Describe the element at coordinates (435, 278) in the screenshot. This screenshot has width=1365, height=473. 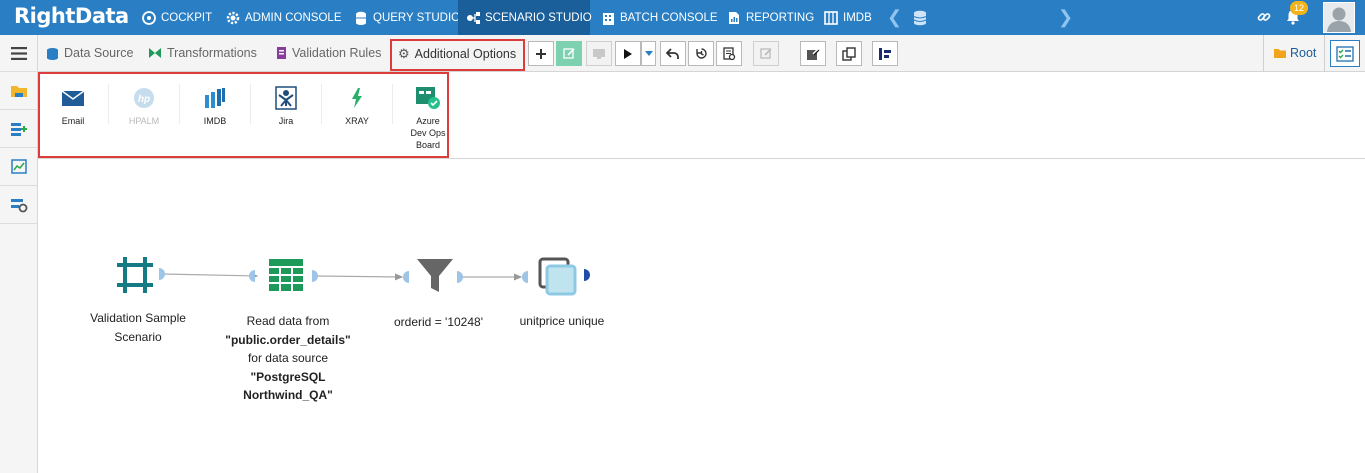
I see `filter-funnel-icon` at that location.